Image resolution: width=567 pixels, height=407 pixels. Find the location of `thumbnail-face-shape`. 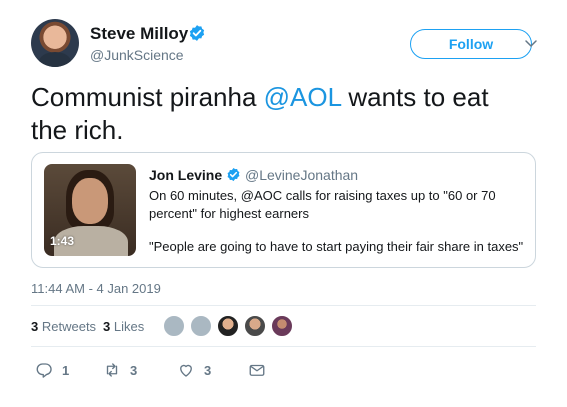

thumbnail-face-shape is located at coordinates (90, 201).